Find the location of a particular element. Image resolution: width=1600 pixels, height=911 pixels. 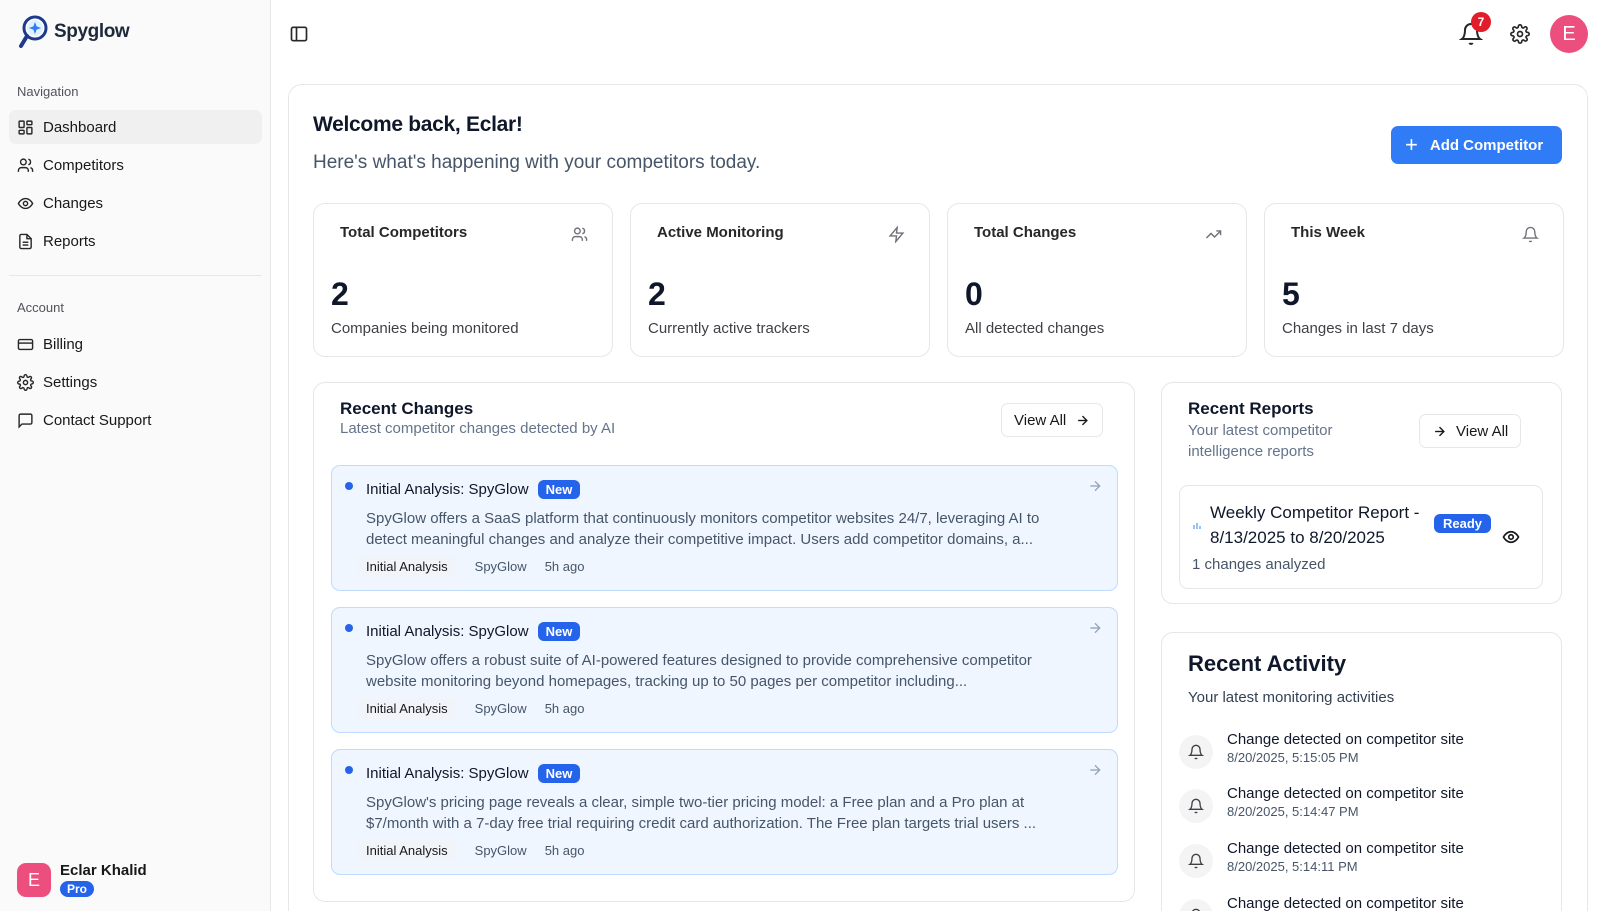

view-all-changes-button: View All is located at coordinates (1052, 420).